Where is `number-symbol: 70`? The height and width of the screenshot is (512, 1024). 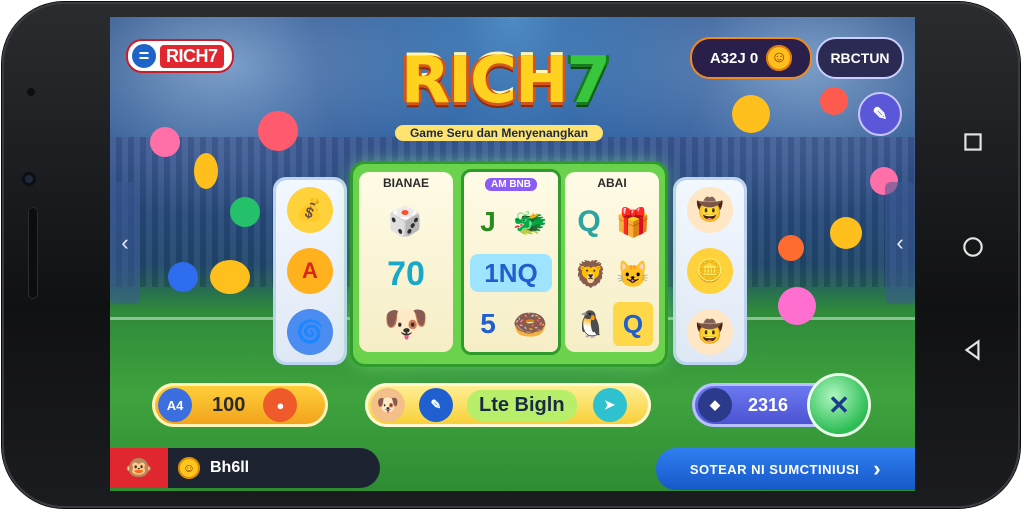 number-symbol: 70 is located at coordinates (406, 273).